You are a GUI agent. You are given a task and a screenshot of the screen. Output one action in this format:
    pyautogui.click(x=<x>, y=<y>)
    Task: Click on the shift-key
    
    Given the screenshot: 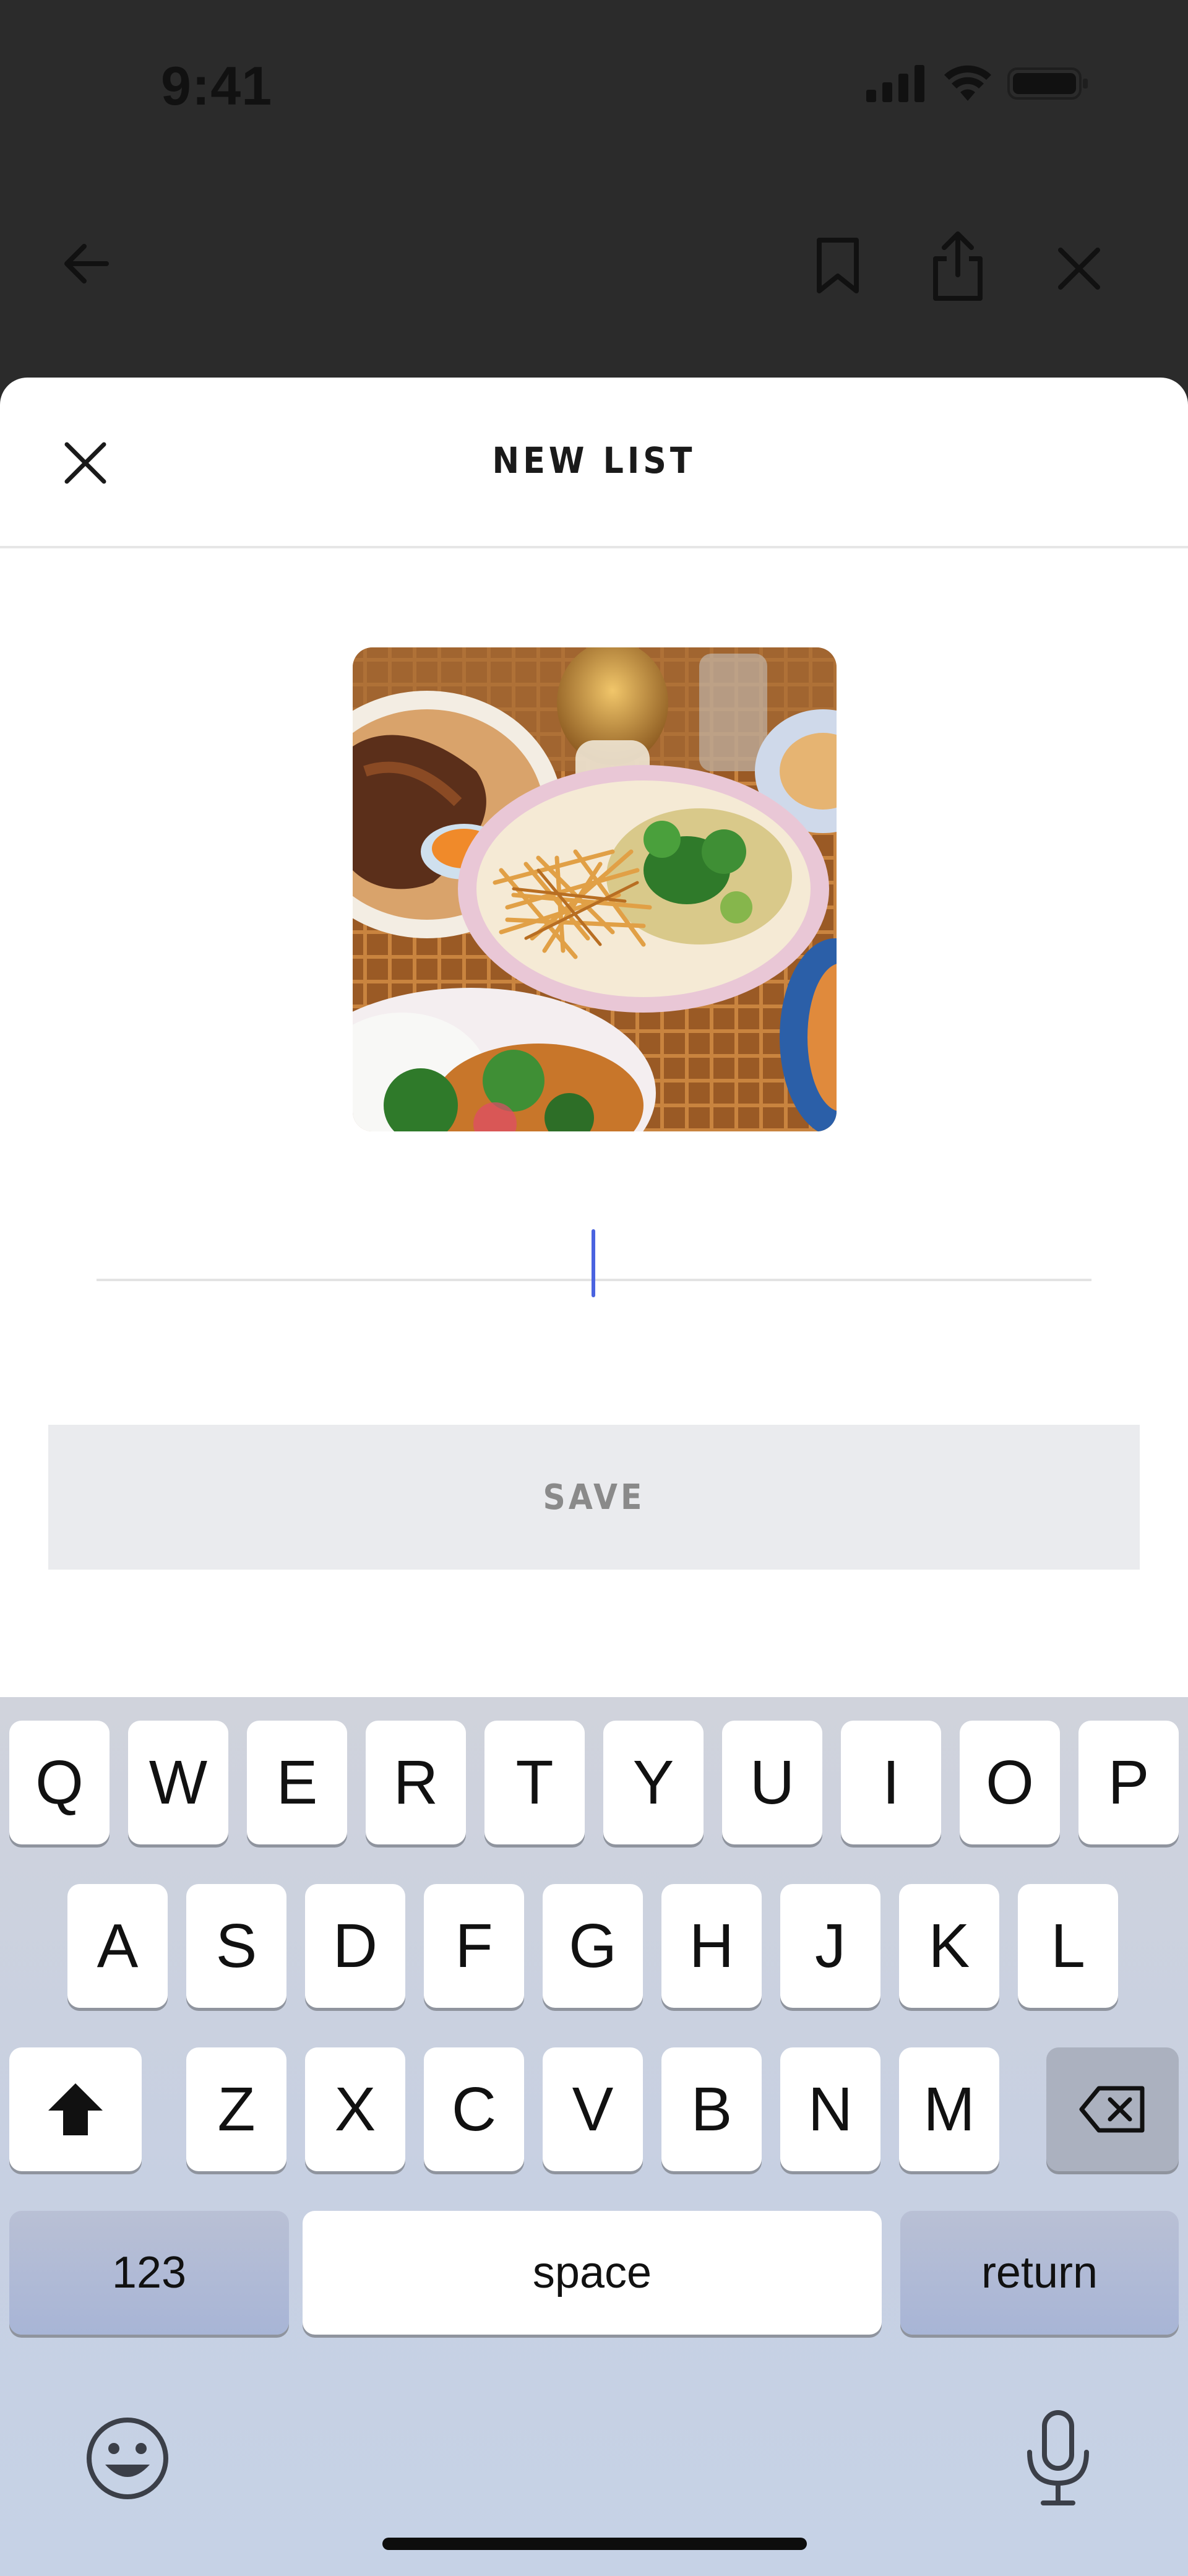 What is the action you would take?
    pyautogui.click(x=75, y=2109)
    